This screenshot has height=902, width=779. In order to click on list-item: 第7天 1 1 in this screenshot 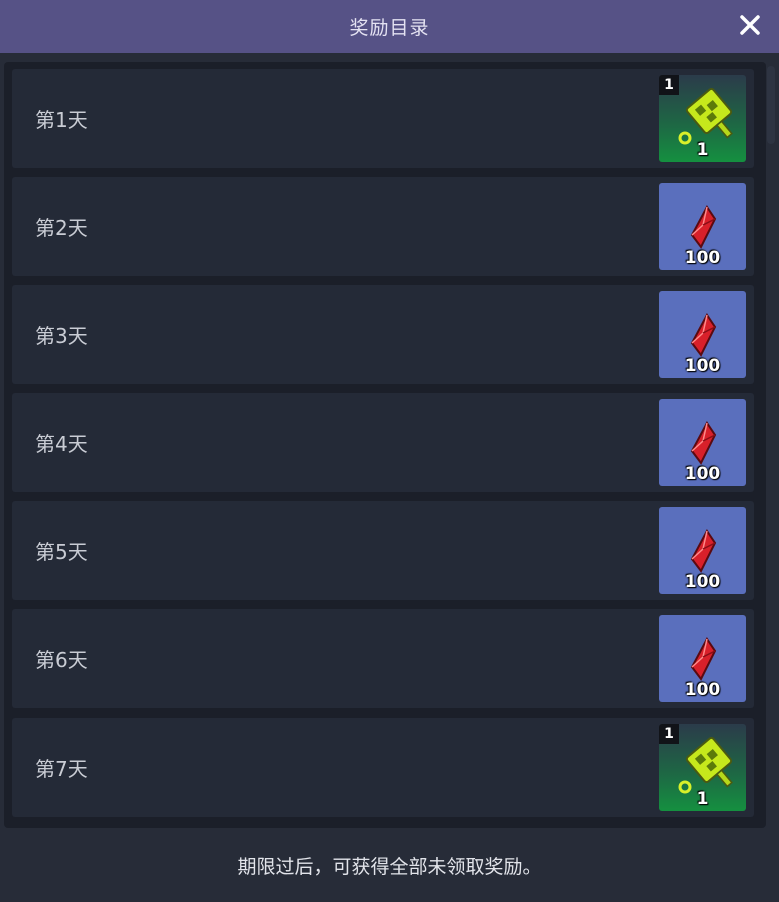, I will do `click(383, 767)`.